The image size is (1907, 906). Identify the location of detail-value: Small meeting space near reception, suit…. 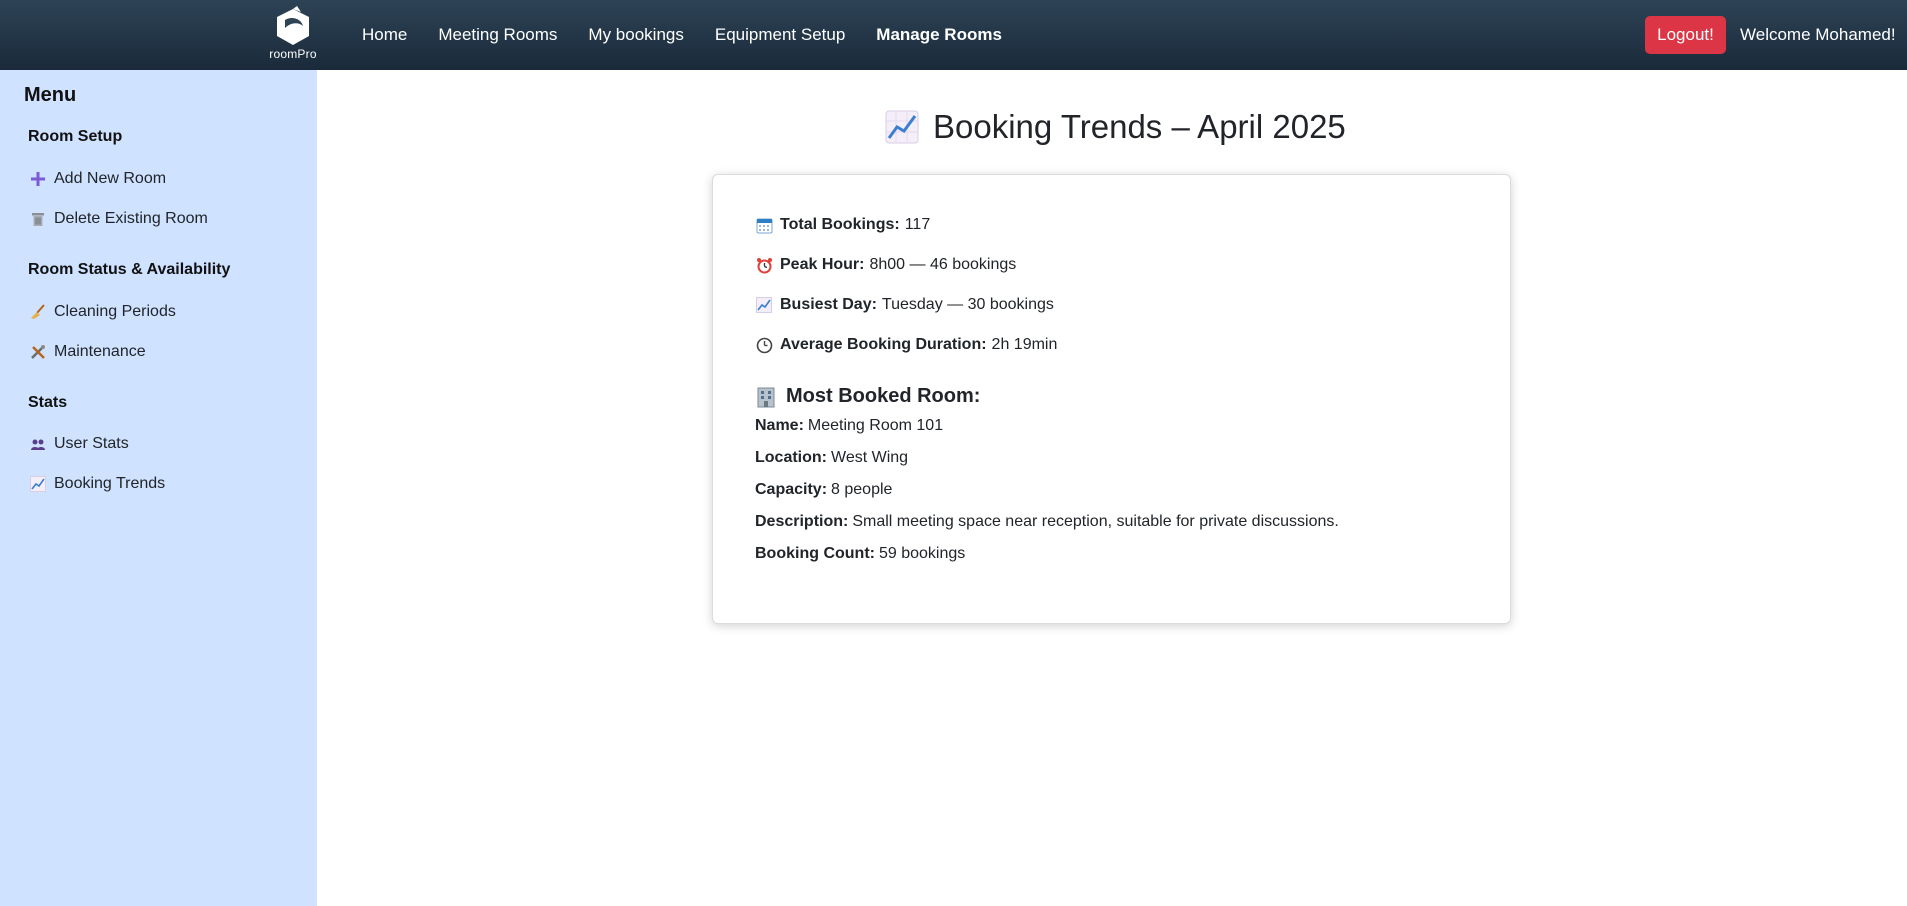
(1095, 521).